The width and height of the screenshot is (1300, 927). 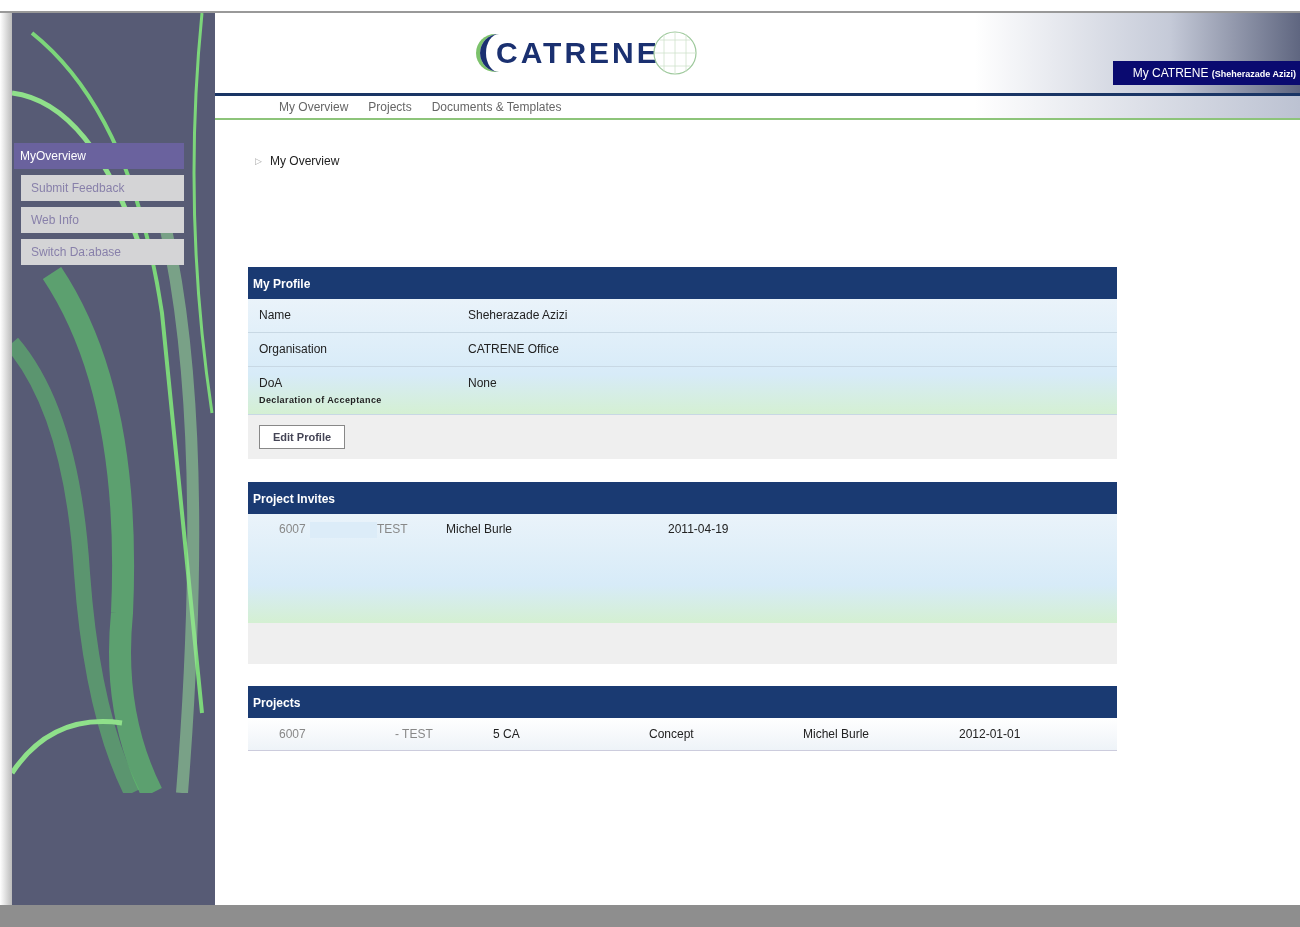 What do you see at coordinates (271, 383) in the screenshot?
I see `field-label: DoA` at bounding box center [271, 383].